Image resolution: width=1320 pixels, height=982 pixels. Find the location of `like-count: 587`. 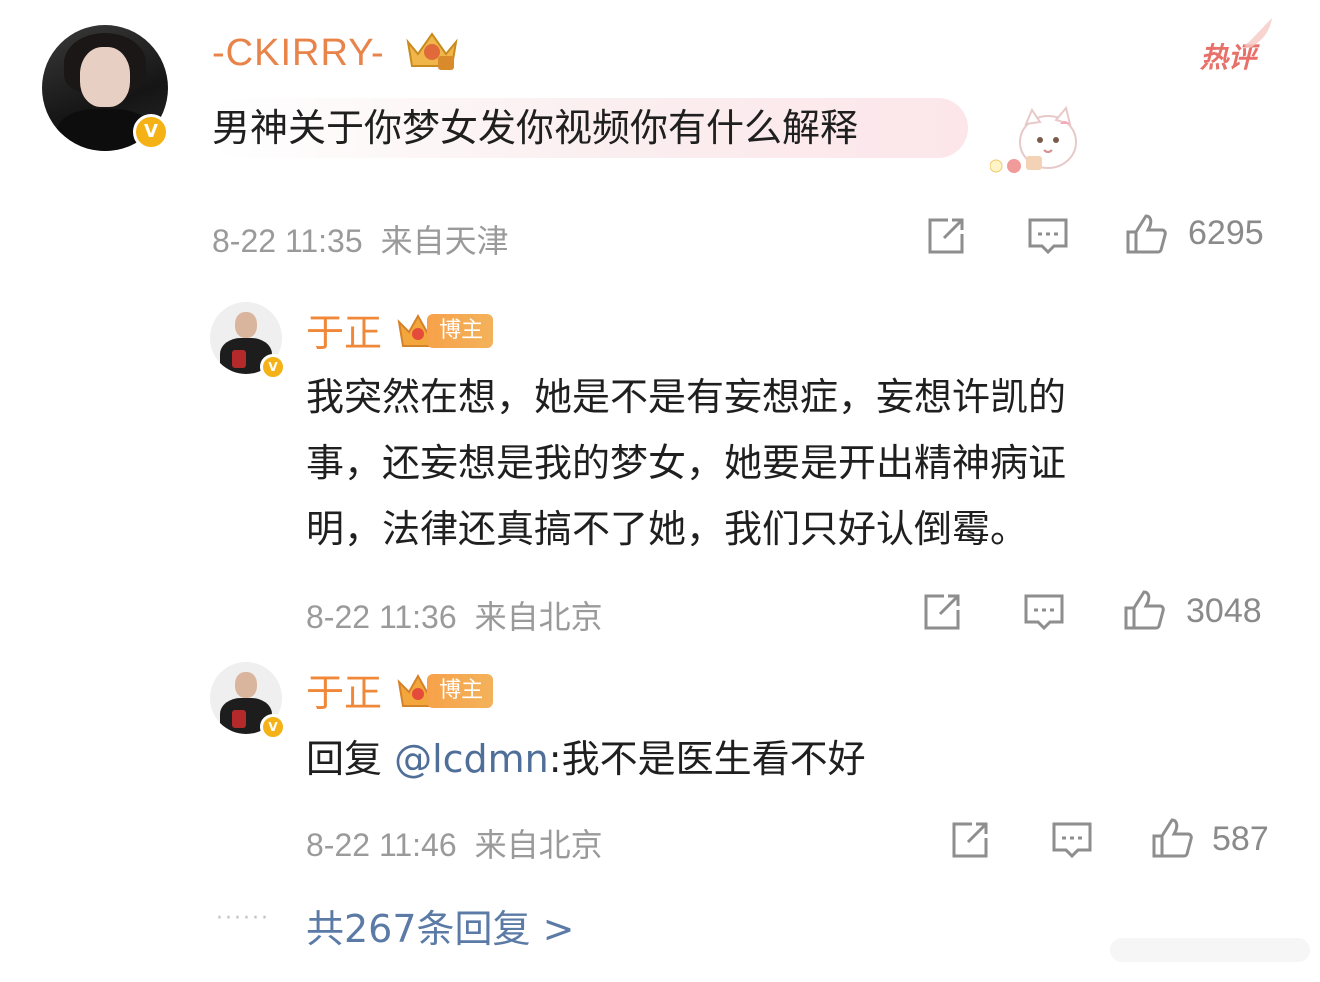

like-count: 587 is located at coordinates (1240, 839).